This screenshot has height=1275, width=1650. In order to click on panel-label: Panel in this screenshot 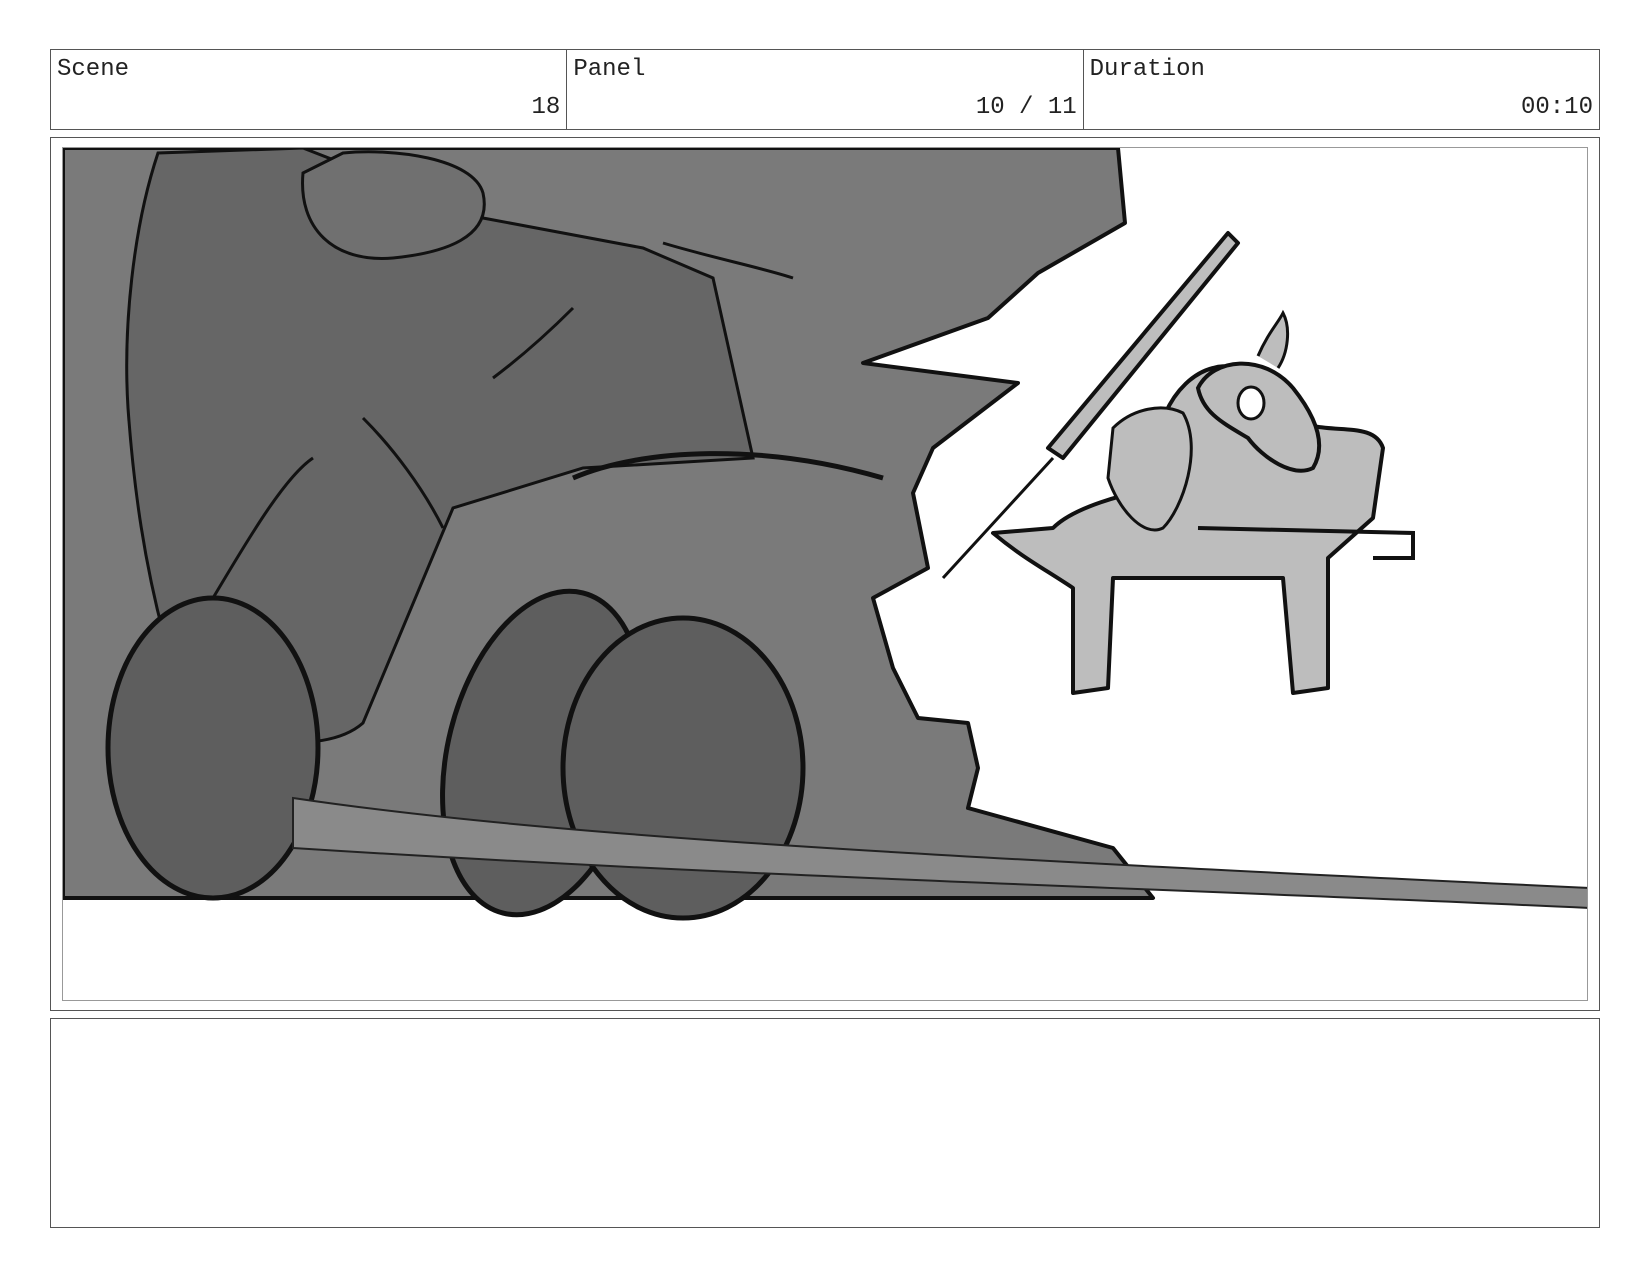, I will do `click(609, 69)`.